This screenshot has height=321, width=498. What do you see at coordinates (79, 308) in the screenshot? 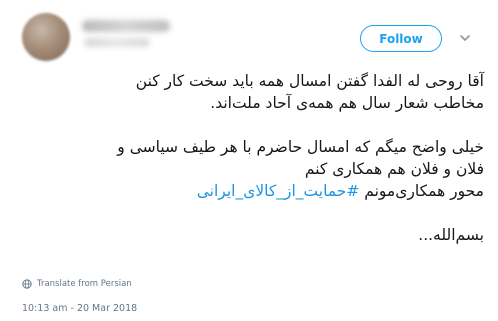
I see `tweet-timestamp: 10:13 am - 20 Mar 2018` at bounding box center [79, 308].